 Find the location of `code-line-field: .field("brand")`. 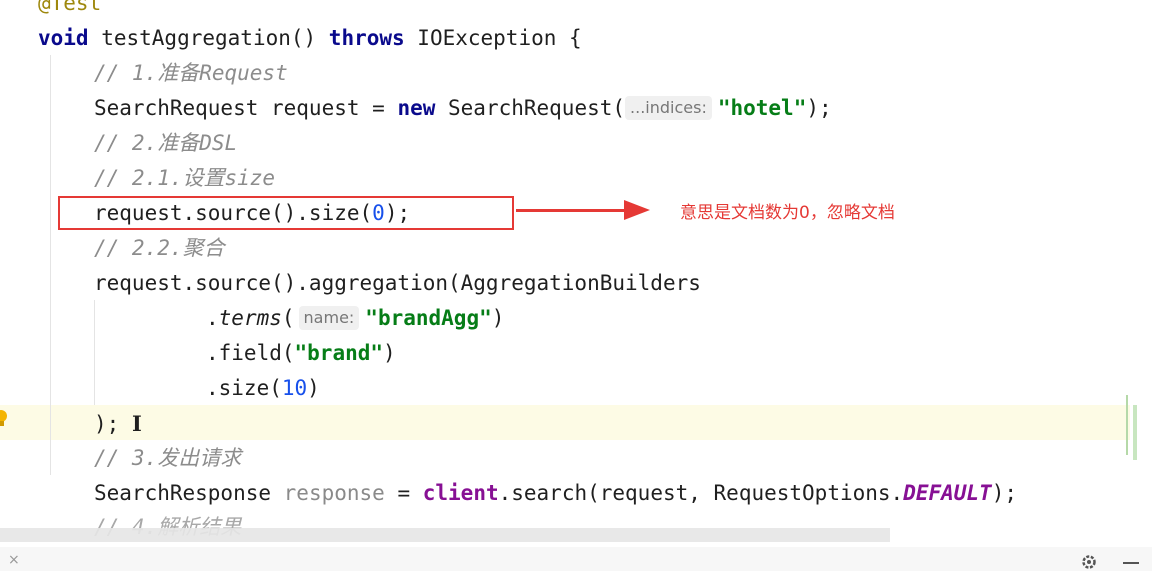

code-line-field: .field("brand") is located at coordinates (301, 353).